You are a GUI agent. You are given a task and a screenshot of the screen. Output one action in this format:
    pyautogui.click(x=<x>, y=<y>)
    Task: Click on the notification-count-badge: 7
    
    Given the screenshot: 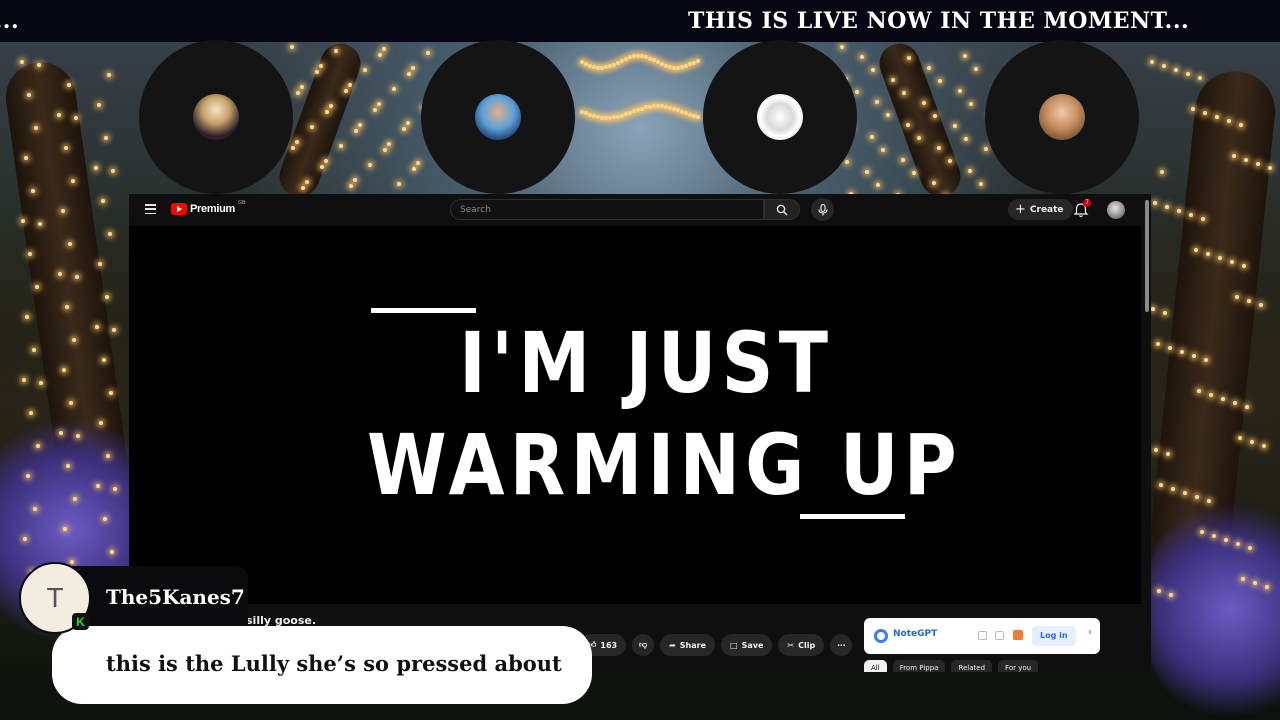 What is the action you would take?
    pyautogui.click(x=1087, y=203)
    